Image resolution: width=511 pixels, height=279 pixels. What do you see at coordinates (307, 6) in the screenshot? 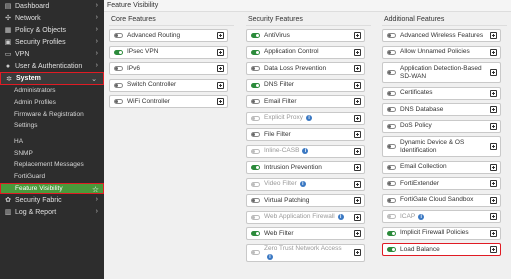
I see `page-title: Feature Visibility` at bounding box center [307, 6].